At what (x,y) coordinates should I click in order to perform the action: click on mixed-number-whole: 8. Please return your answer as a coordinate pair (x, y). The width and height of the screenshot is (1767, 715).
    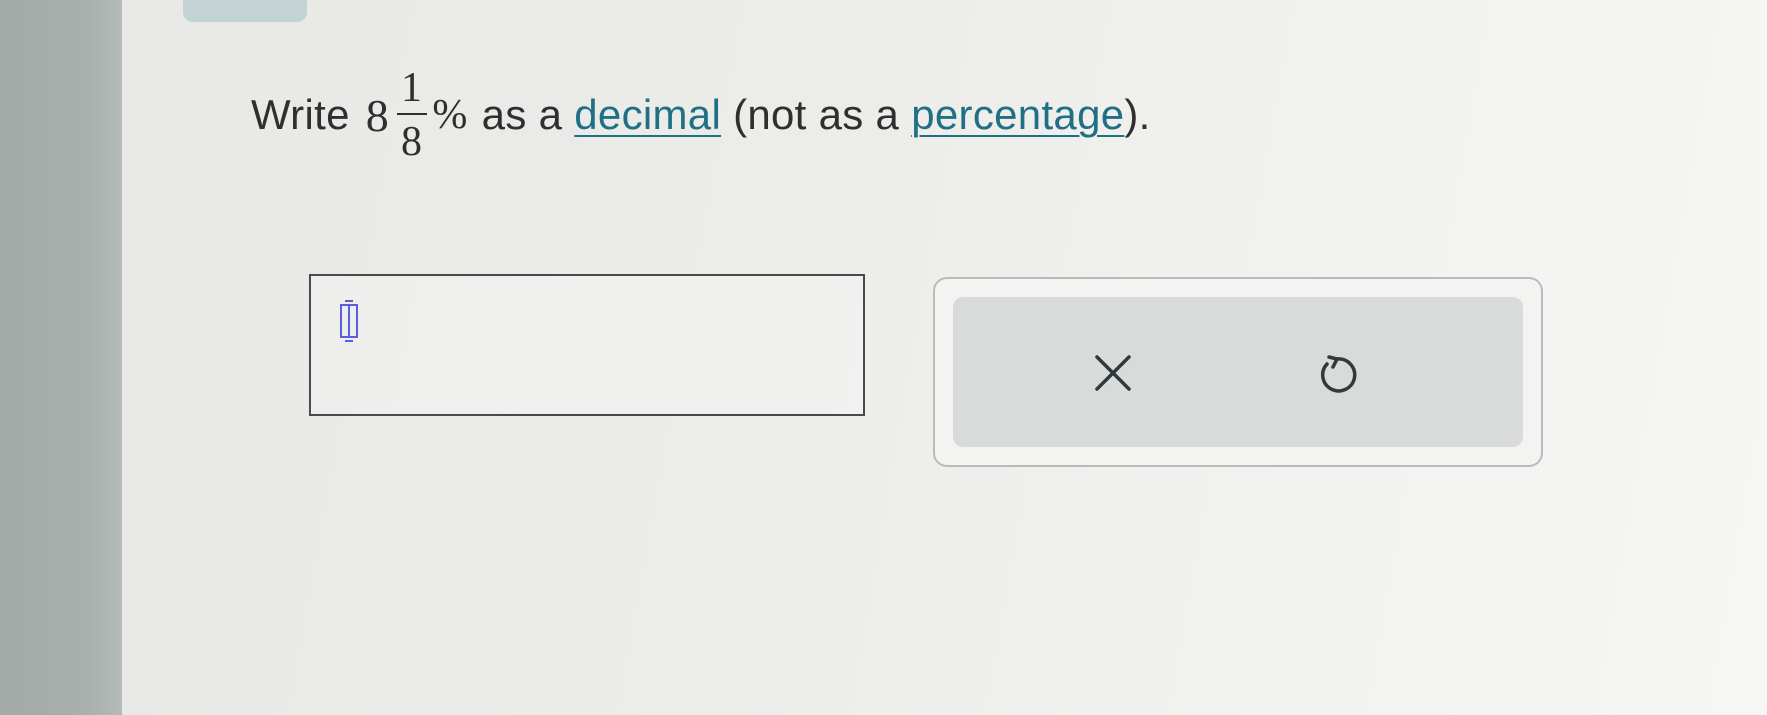
    Looking at the image, I should click on (377, 115).